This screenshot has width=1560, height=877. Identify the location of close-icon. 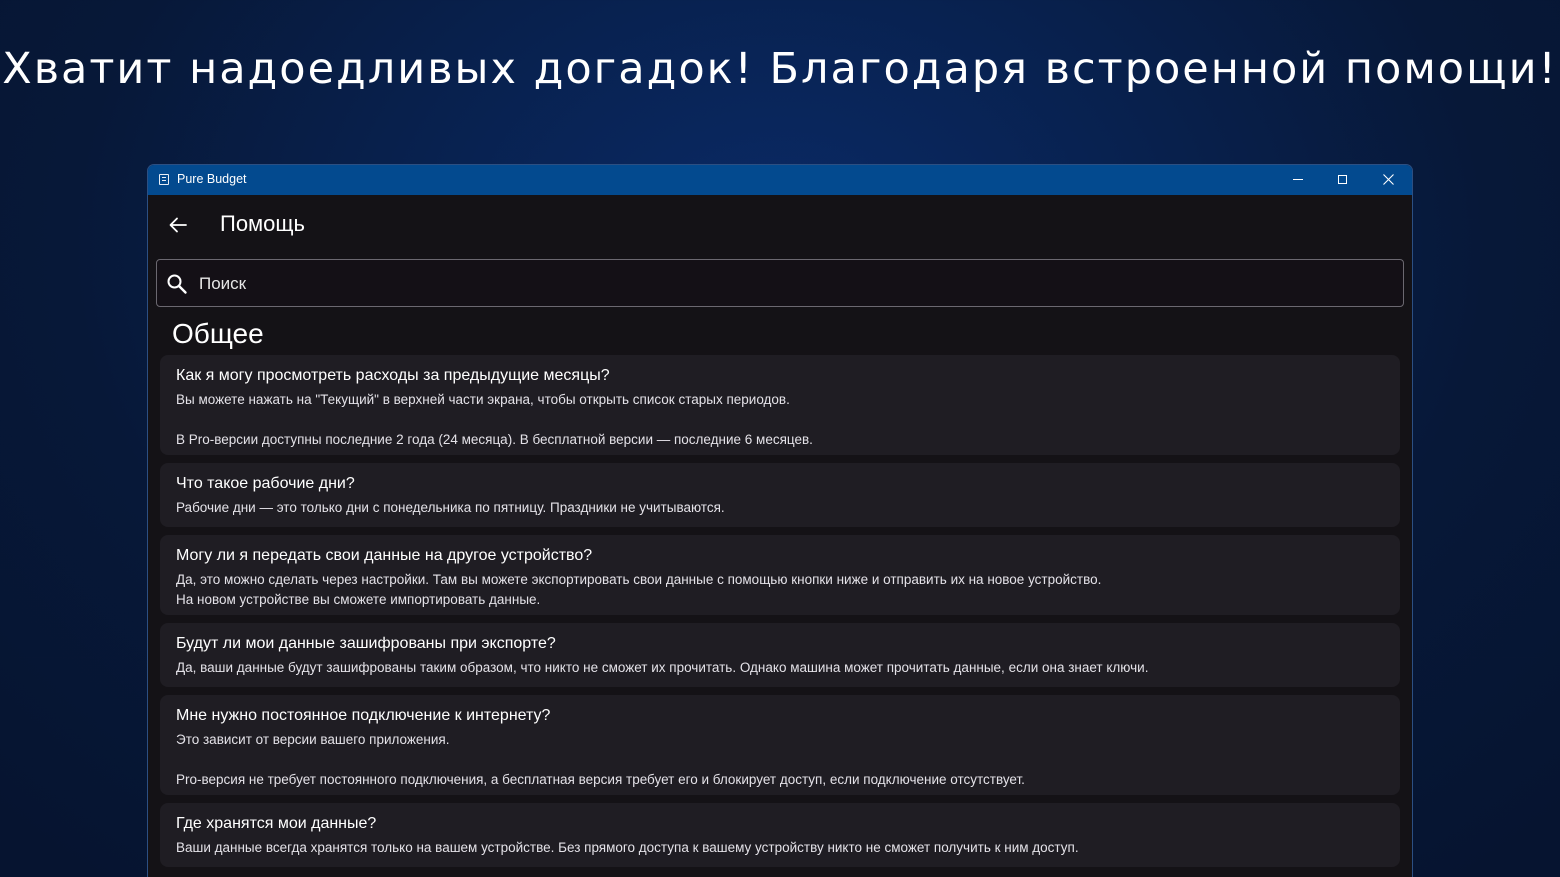
(1388, 179).